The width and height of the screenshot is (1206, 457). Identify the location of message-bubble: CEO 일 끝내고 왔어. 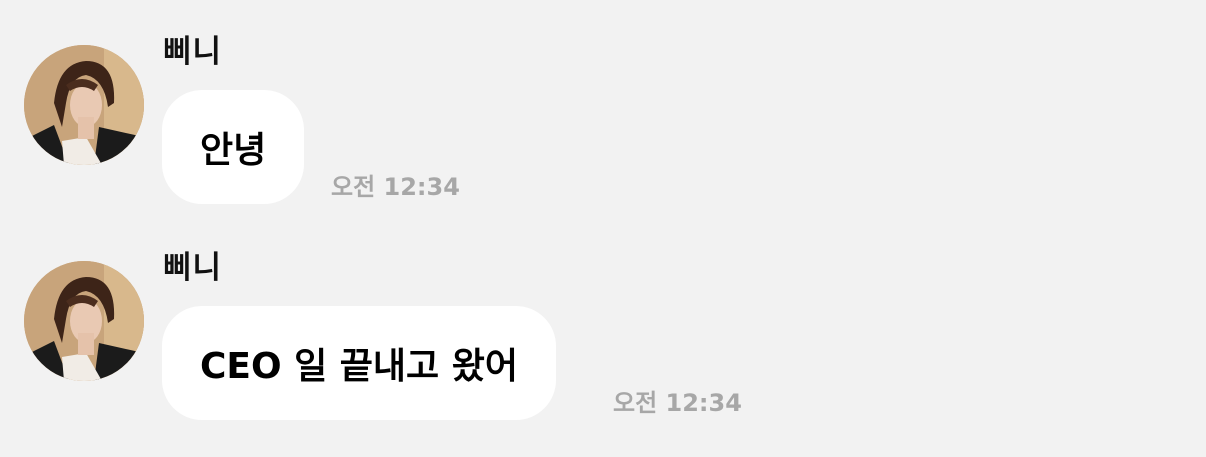
(359, 363).